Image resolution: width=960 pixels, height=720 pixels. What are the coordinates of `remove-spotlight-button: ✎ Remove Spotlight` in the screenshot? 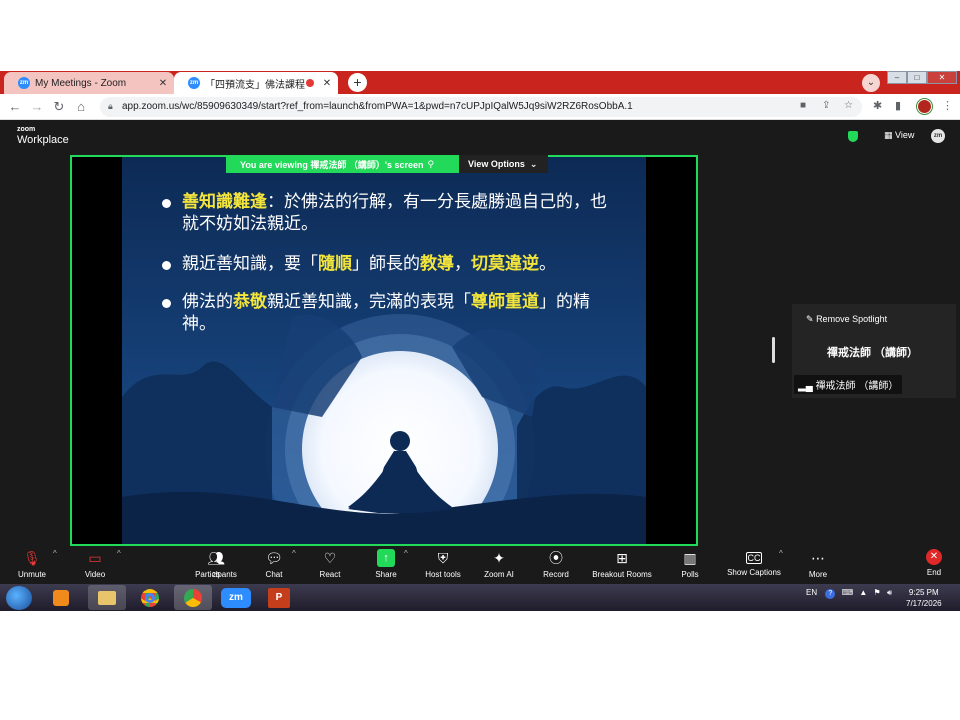 It's located at (846, 319).